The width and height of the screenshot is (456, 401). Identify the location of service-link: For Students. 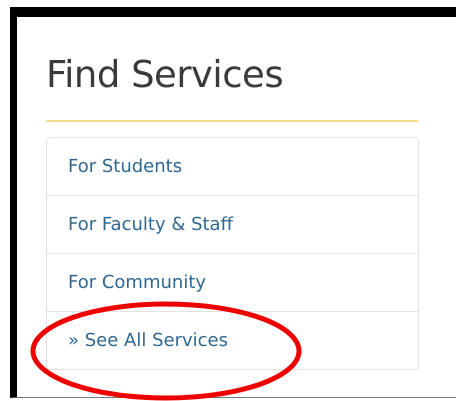
(125, 166).